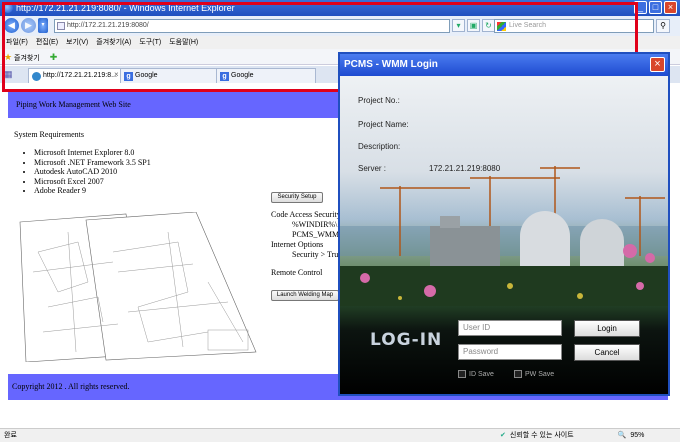  Describe the element at coordinates (305, 295) in the screenshot. I see `launch-welding-map-button: Launch Welding Map` at that location.